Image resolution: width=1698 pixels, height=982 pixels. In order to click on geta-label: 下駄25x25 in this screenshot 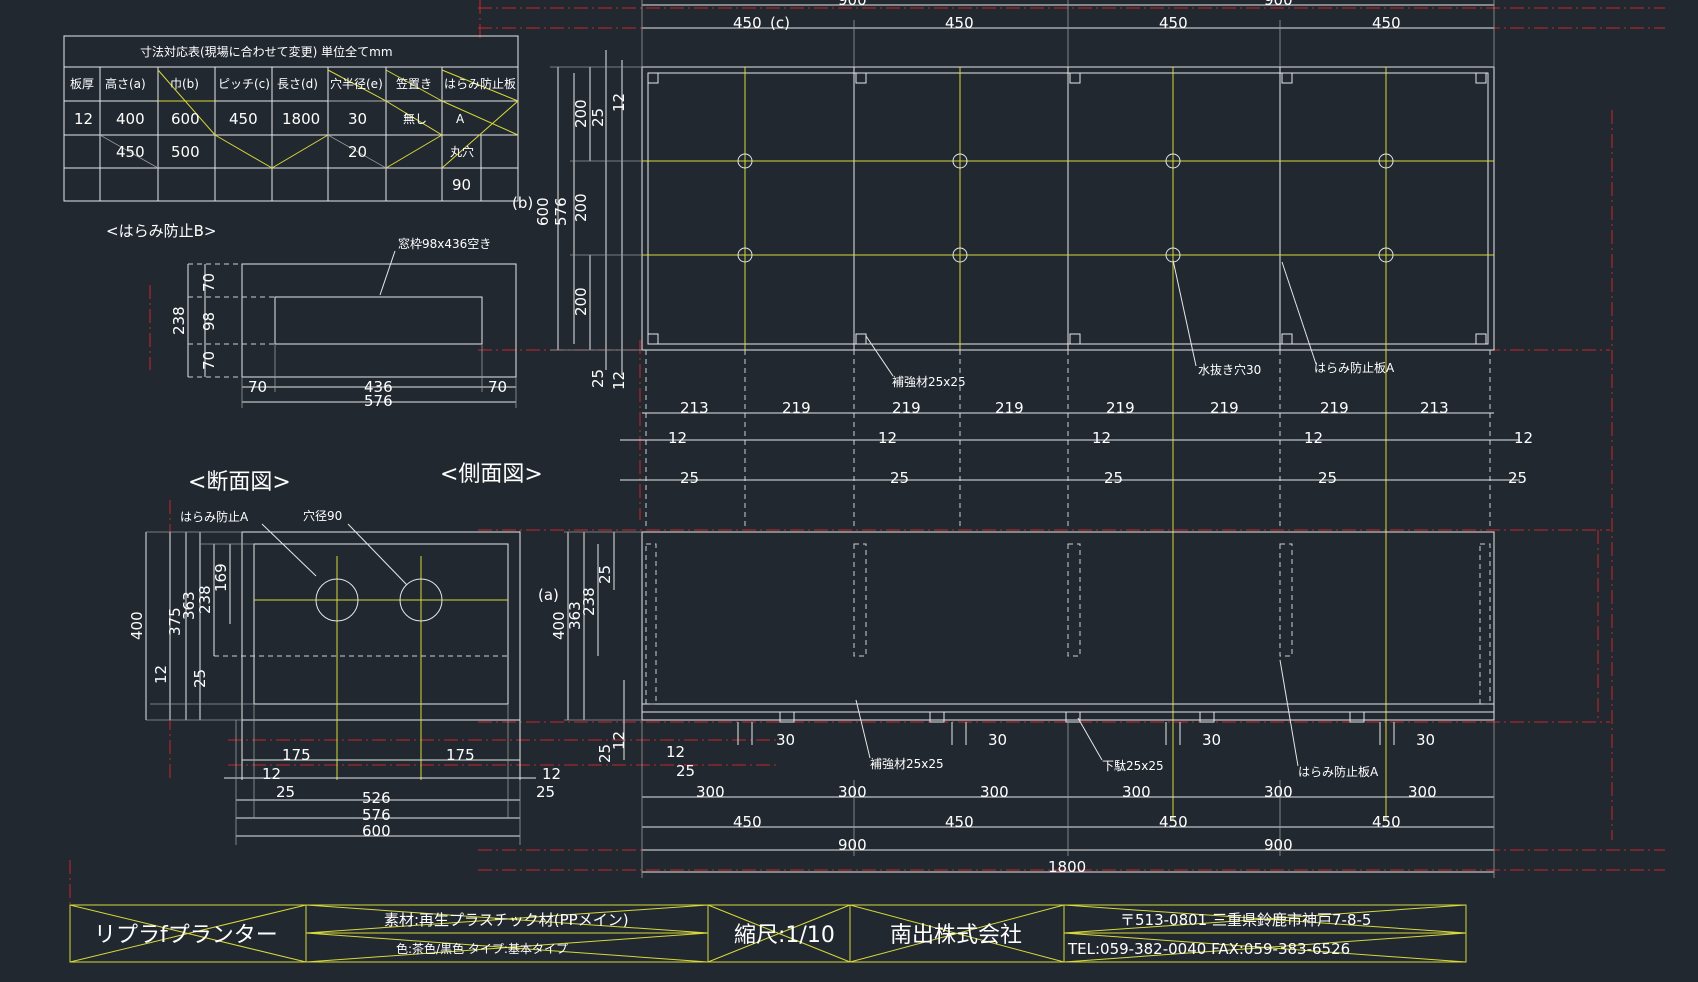, I will do `click(1133, 765)`.